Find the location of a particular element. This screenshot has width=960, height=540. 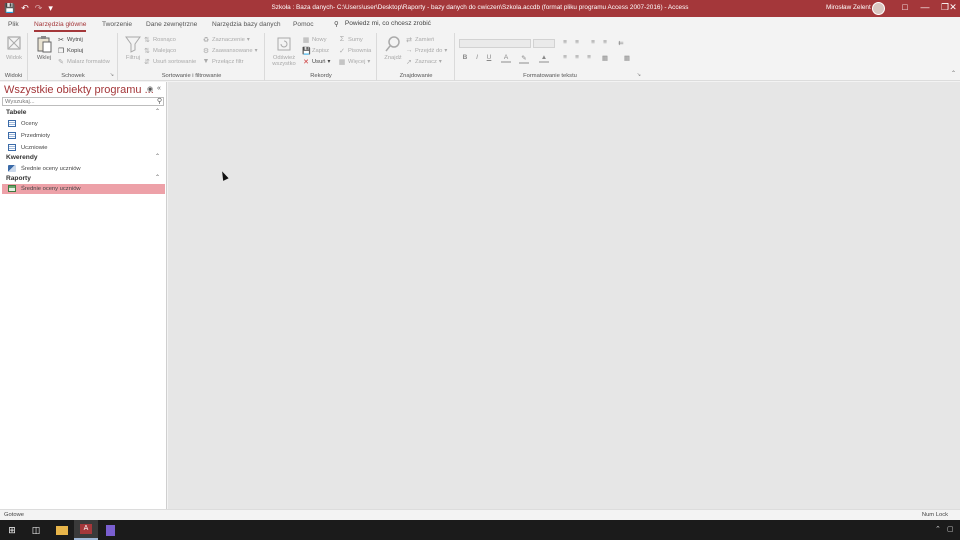

avatar is located at coordinates (878, 8).